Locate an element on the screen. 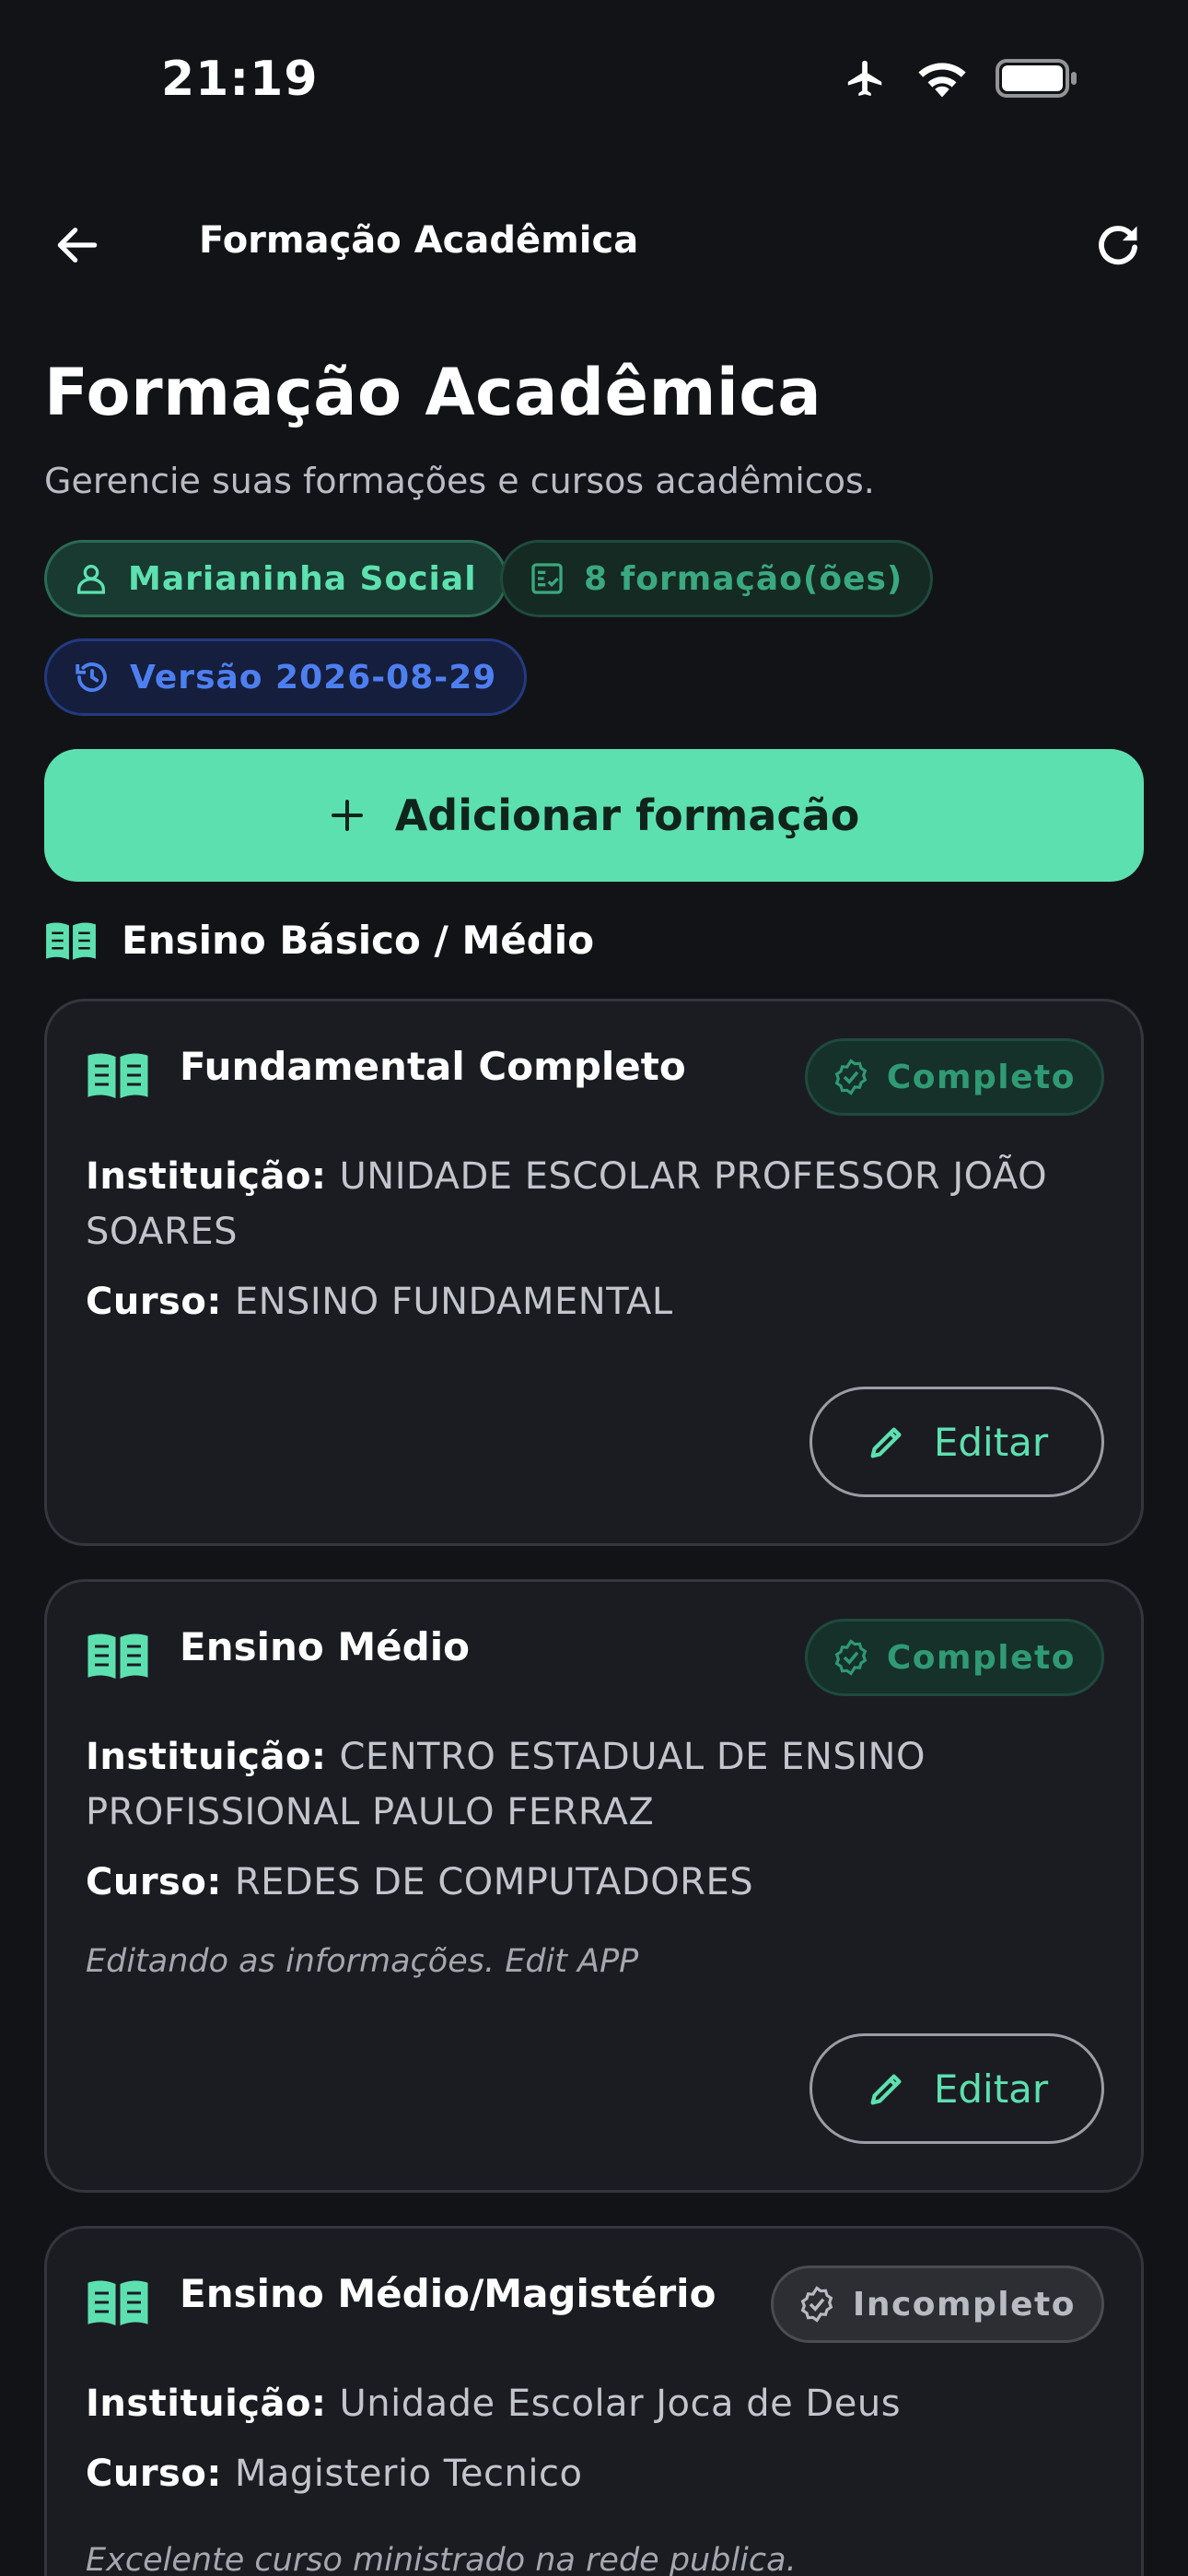 This screenshot has width=1188, height=2576. course-field: Curso: REDES DE COMPUTADORES is located at coordinates (595, 1882).